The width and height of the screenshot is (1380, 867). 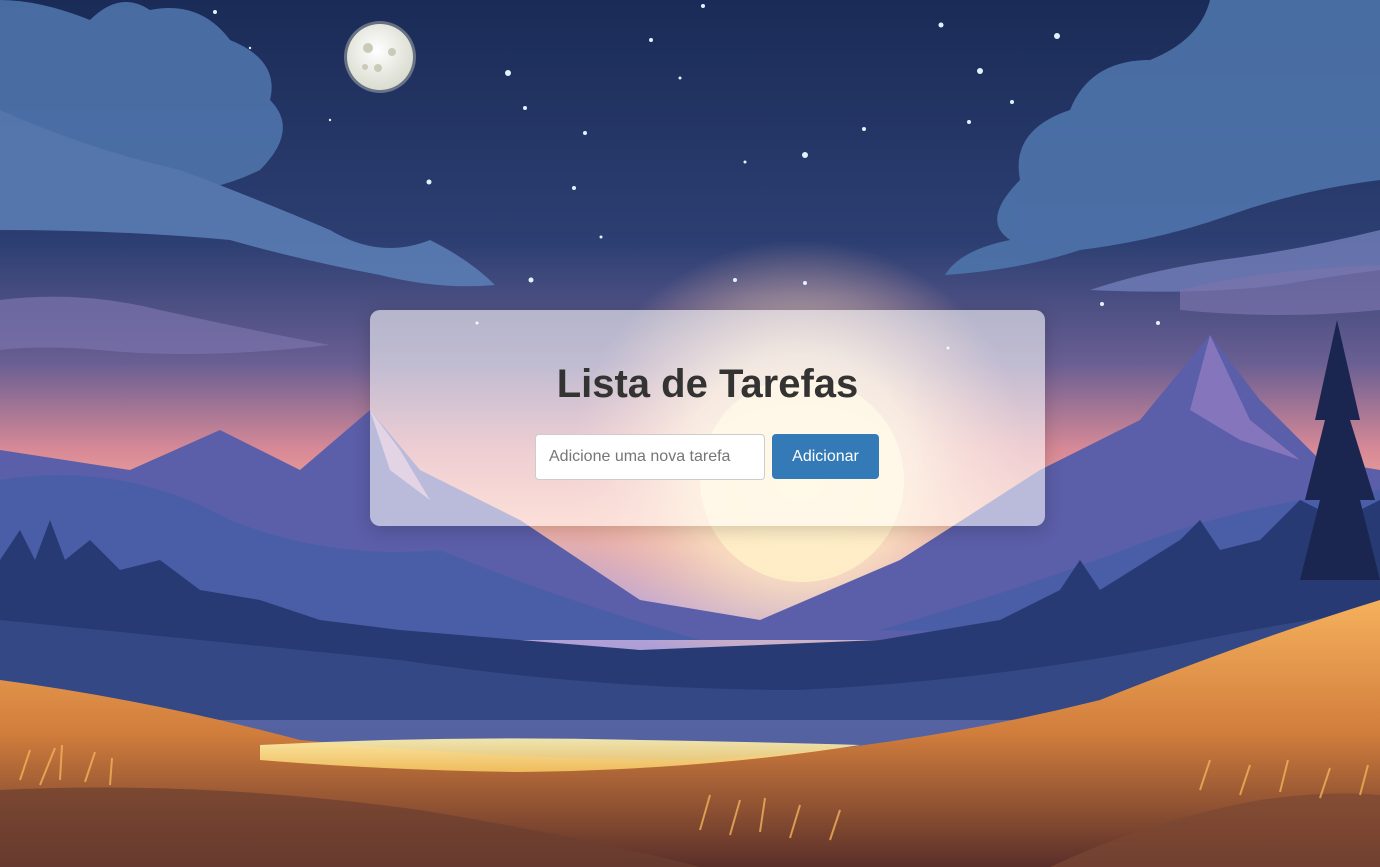 I want to click on todo-card: Lista de Tarefas Adicionar, so click(x=707, y=418).